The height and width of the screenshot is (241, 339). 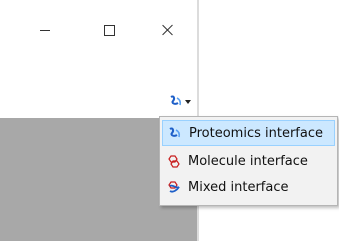 I want to click on close-button, so click(x=168, y=30).